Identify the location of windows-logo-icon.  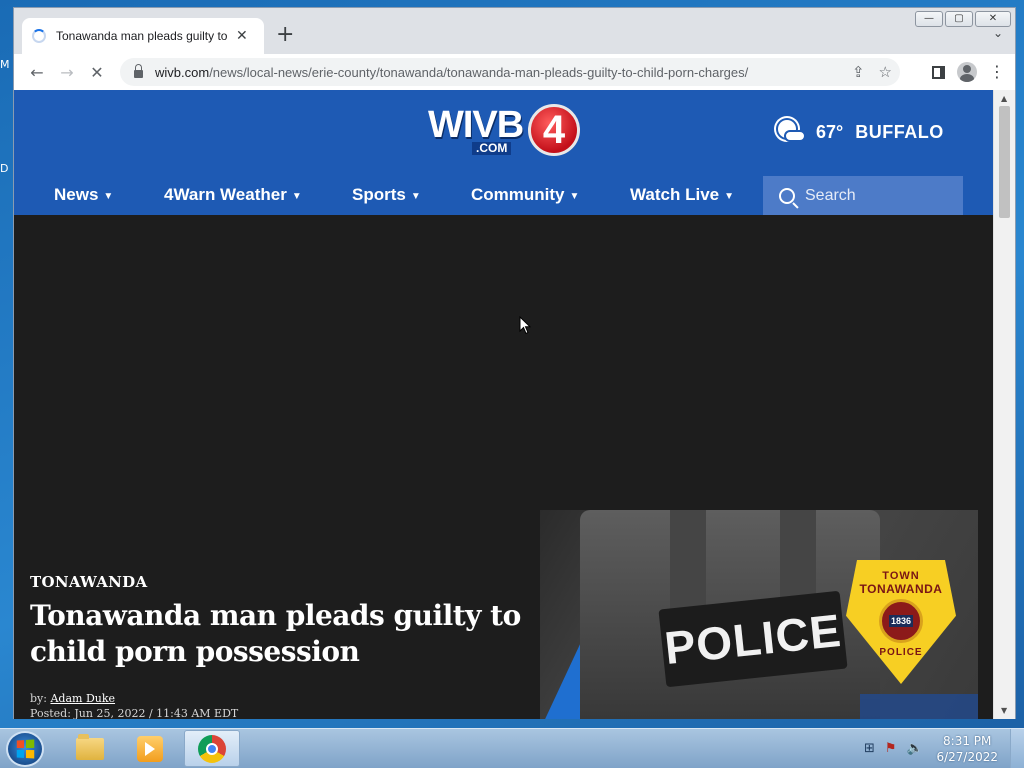
(25, 749).